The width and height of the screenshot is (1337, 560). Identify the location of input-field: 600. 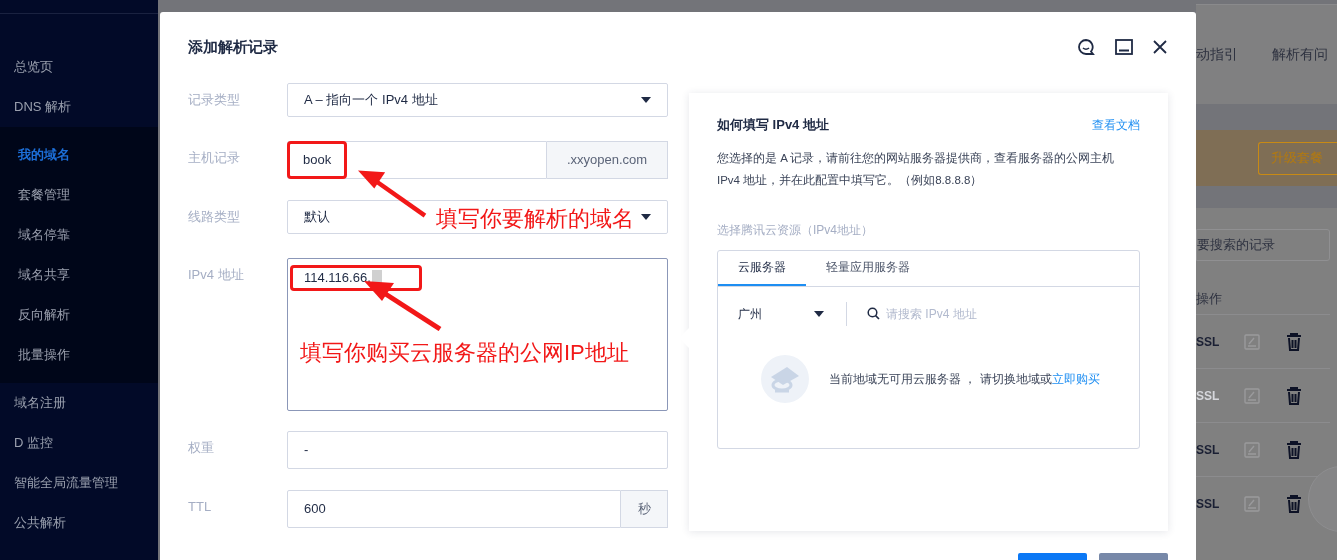
(454, 509).